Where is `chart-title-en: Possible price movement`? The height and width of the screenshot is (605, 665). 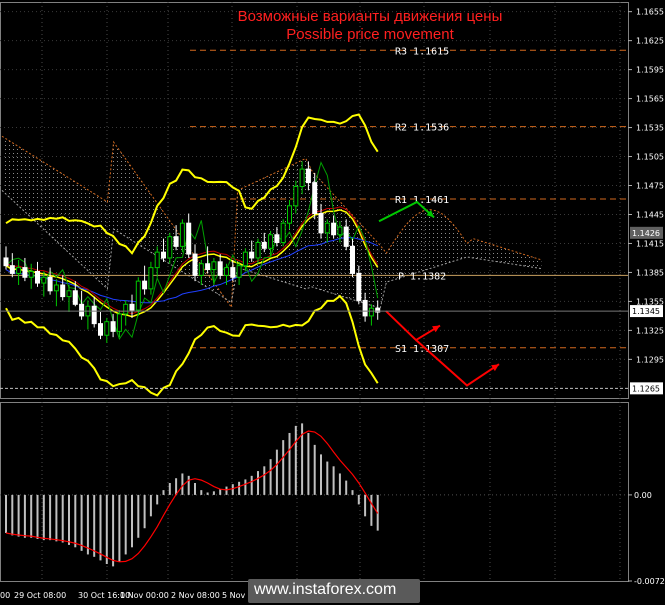
chart-title-en: Possible price movement is located at coordinates (370, 34).